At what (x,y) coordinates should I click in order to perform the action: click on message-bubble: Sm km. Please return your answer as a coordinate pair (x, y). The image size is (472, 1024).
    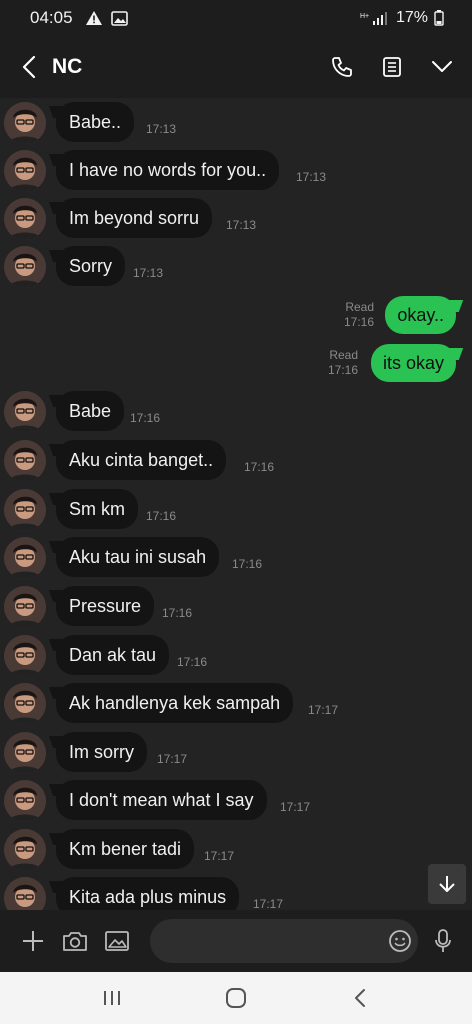
    Looking at the image, I should click on (97, 509).